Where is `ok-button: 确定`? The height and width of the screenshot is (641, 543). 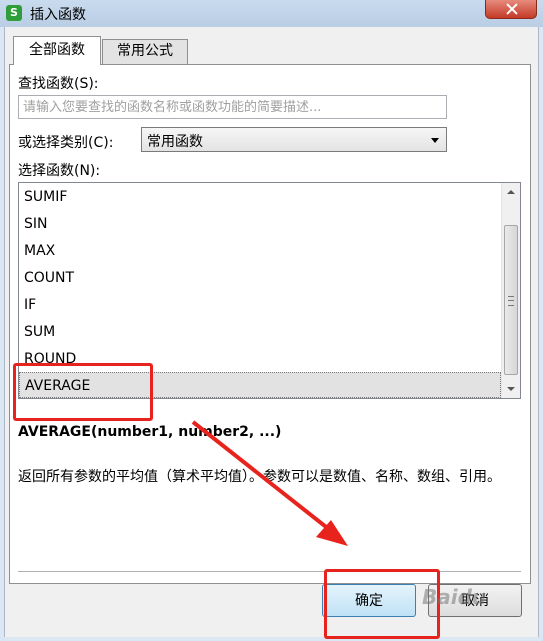 ok-button: 确定 is located at coordinates (369, 600).